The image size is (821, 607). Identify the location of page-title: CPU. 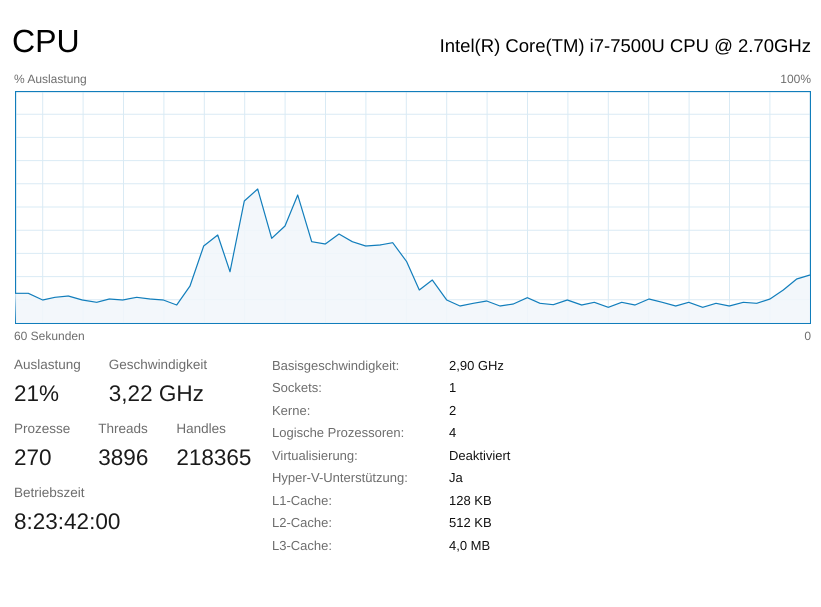
(46, 41).